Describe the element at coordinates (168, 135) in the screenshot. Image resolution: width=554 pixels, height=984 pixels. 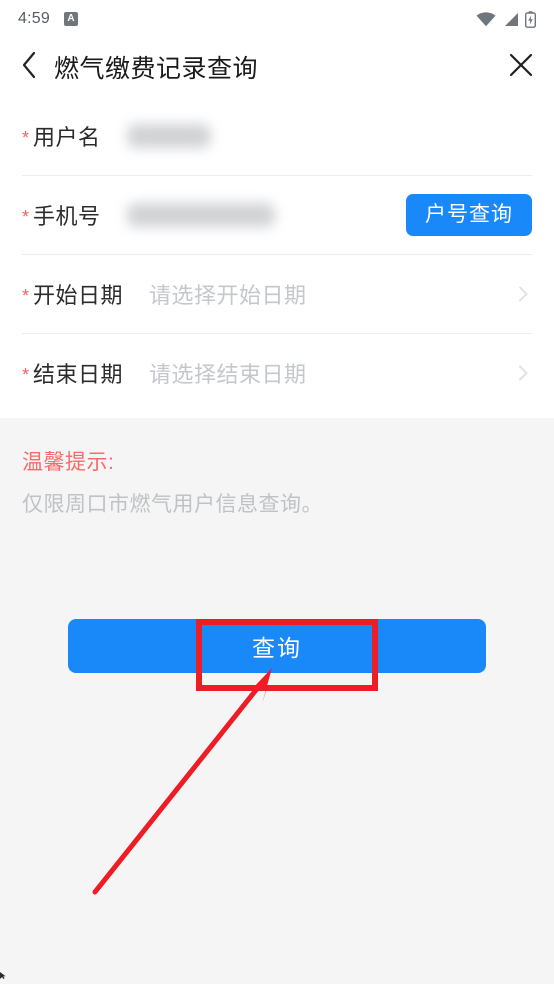
I see `redacted-username-value` at that location.